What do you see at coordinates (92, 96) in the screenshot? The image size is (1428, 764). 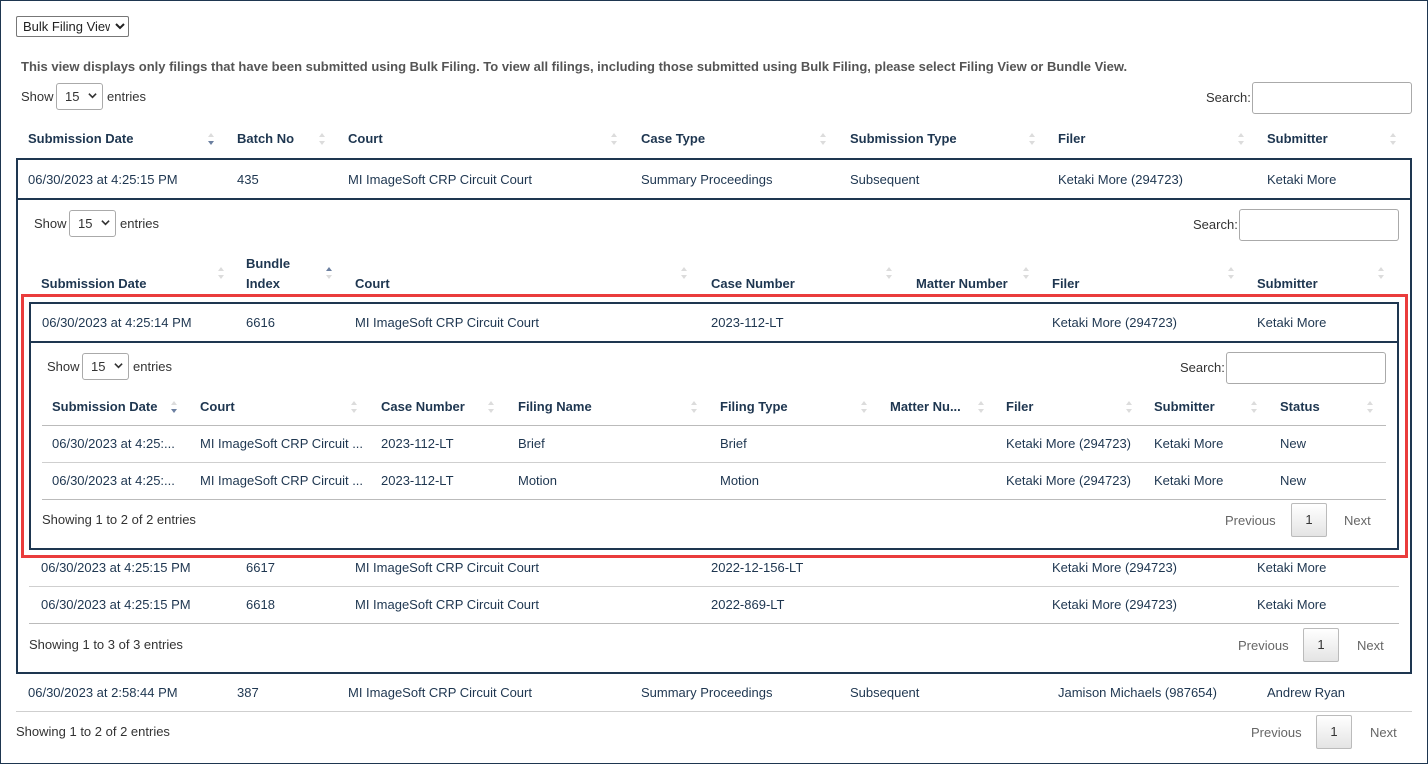 I see `chevron-down-icon` at bounding box center [92, 96].